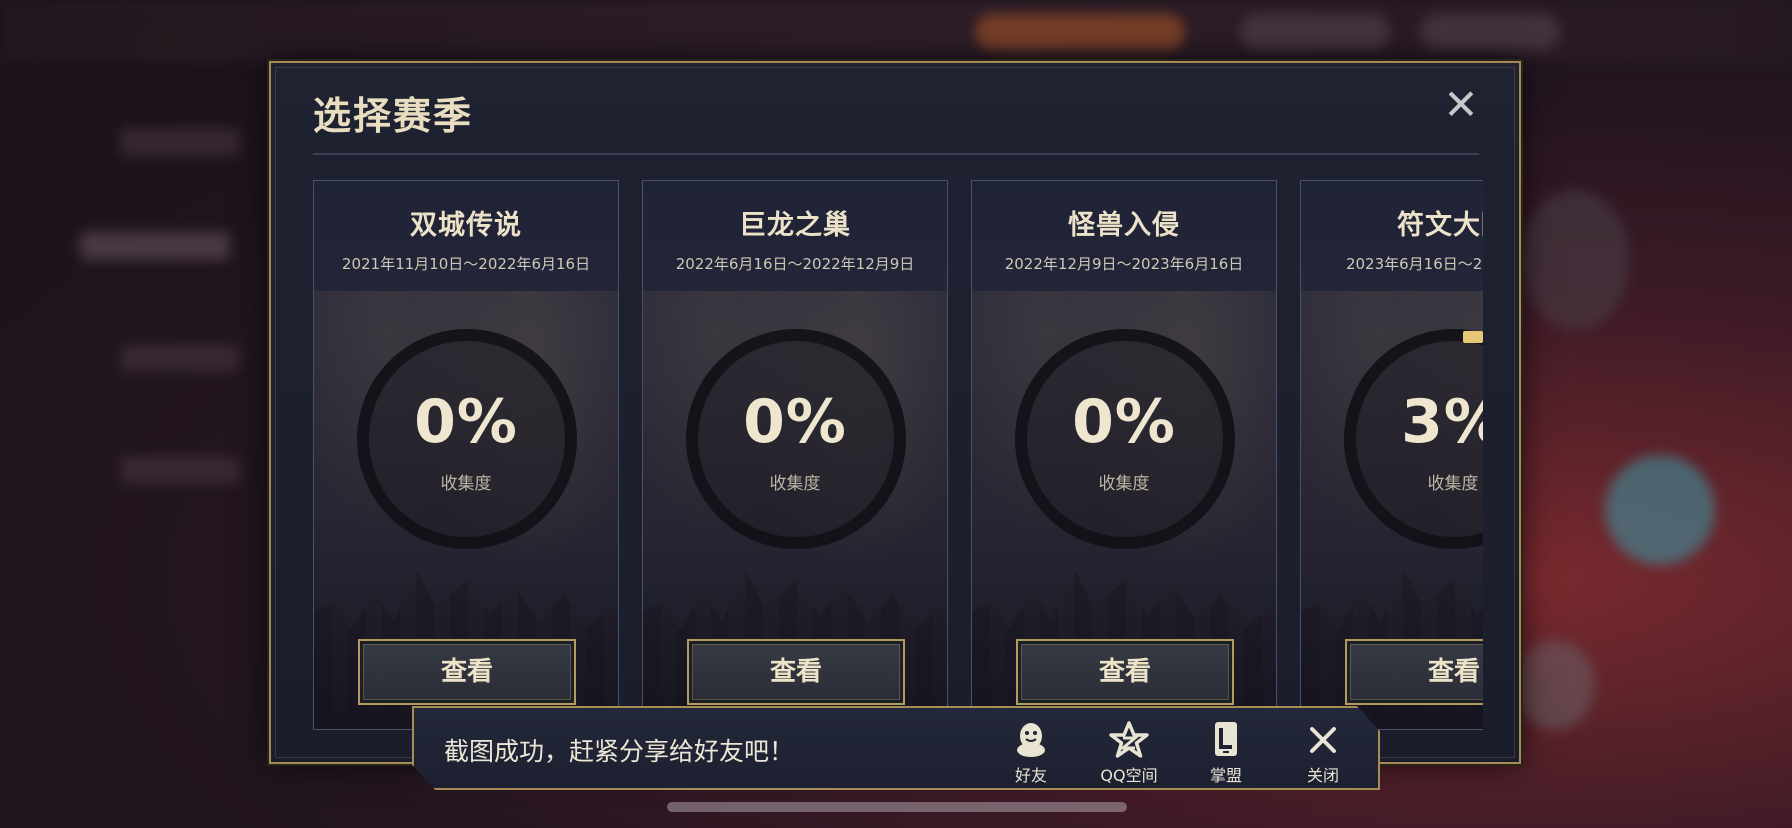 Image resolution: width=1792 pixels, height=828 pixels. Describe the element at coordinates (1660, 510) in the screenshot. I see `background-glow-orb` at that location.